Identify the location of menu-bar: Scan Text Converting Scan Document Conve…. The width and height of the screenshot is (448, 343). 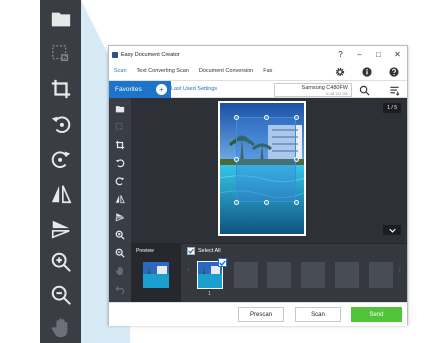
(258, 71).